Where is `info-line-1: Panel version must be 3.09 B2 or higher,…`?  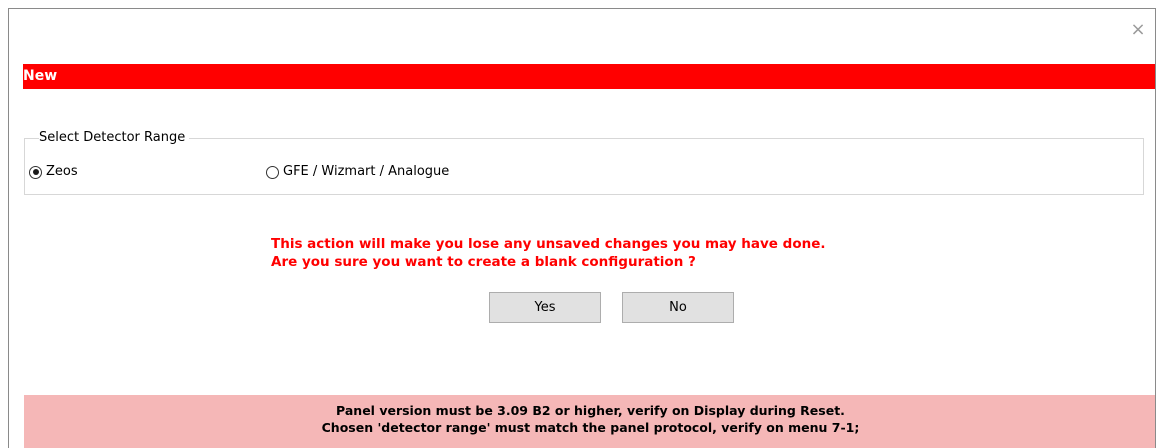
info-line-1: Panel version must be 3.09 B2 or higher,… is located at coordinates (590, 410).